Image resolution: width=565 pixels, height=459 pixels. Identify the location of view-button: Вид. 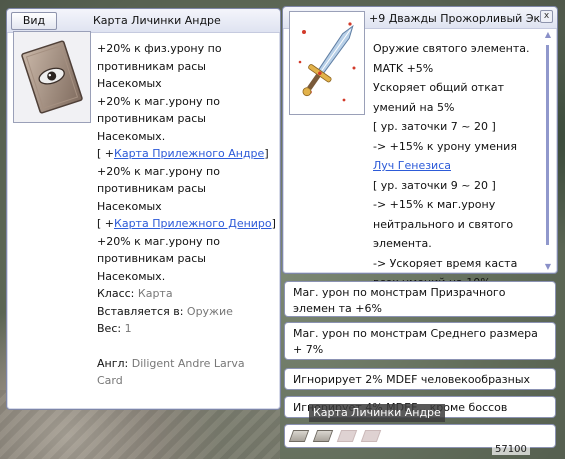
(34, 21).